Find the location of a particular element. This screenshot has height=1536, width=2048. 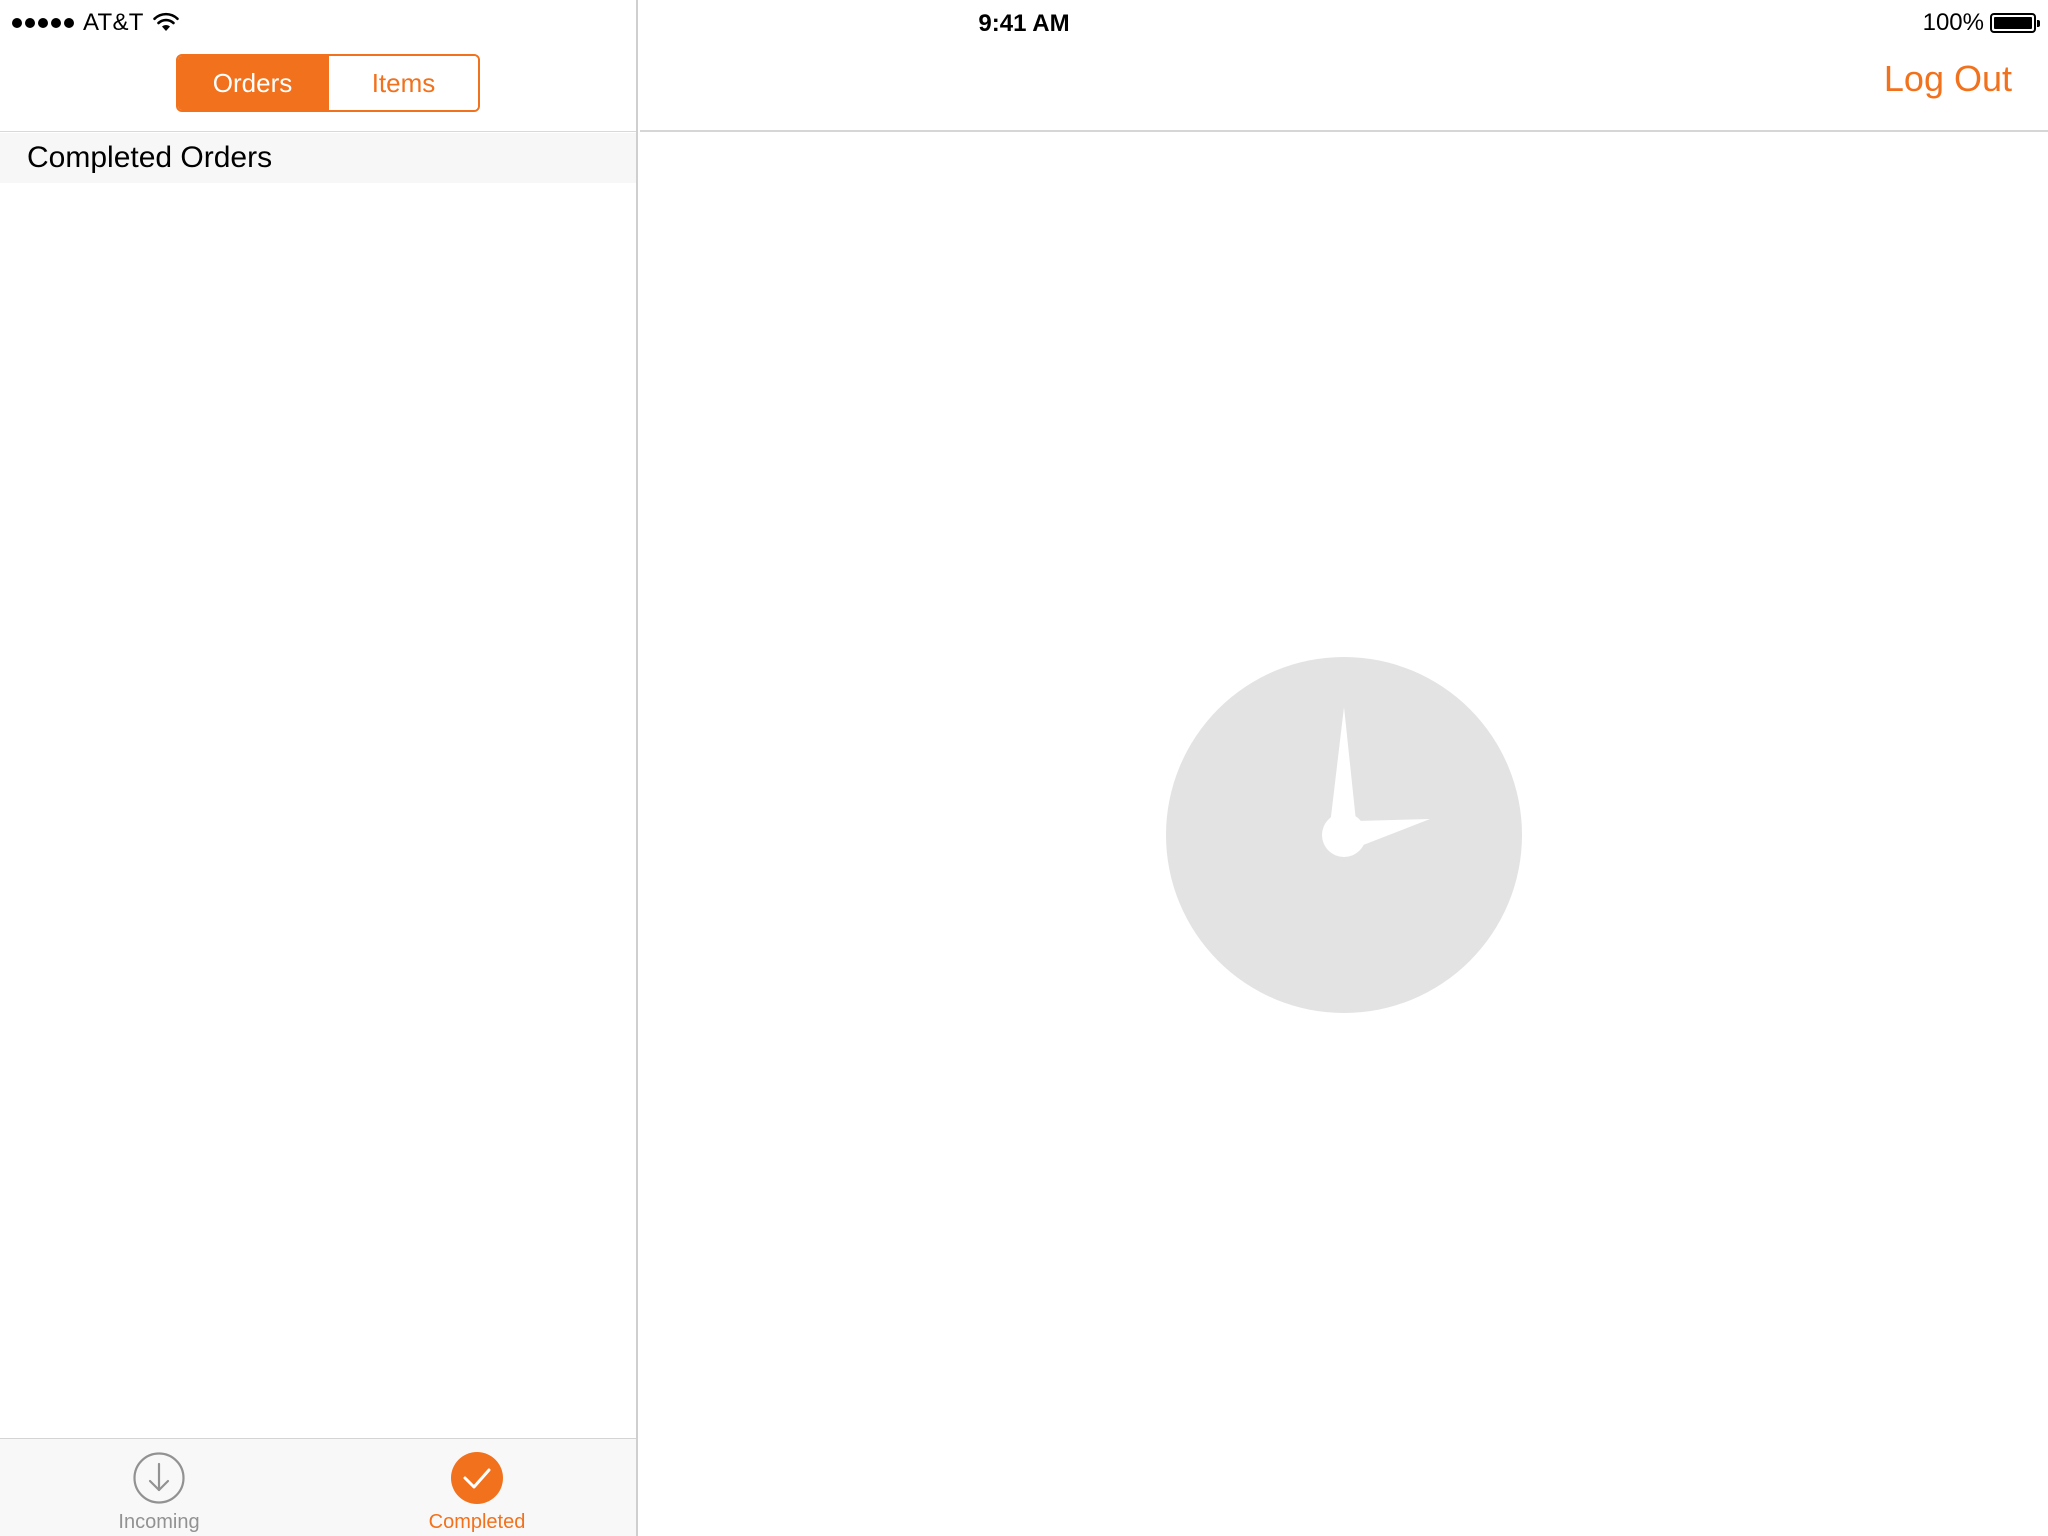

tab-completed: Completed is located at coordinates (477, 1487).